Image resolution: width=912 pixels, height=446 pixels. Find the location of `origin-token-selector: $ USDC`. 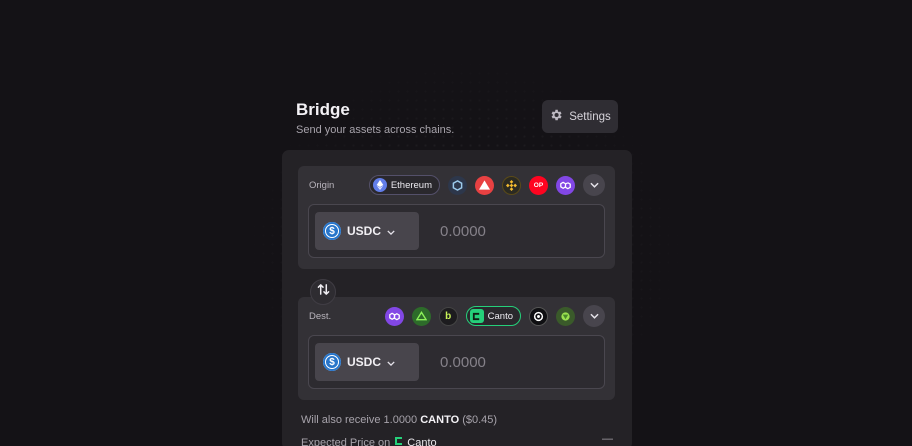

origin-token-selector: $ USDC is located at coordinates (367, 231).